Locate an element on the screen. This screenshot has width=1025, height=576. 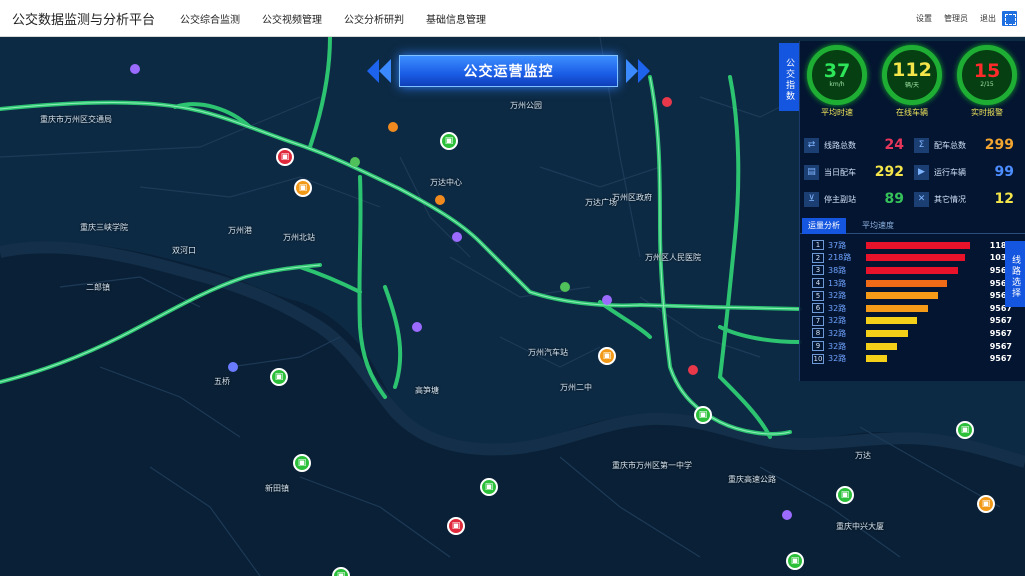
ranking-row: 2 218路 1034 is located at coordinates (912, 258).